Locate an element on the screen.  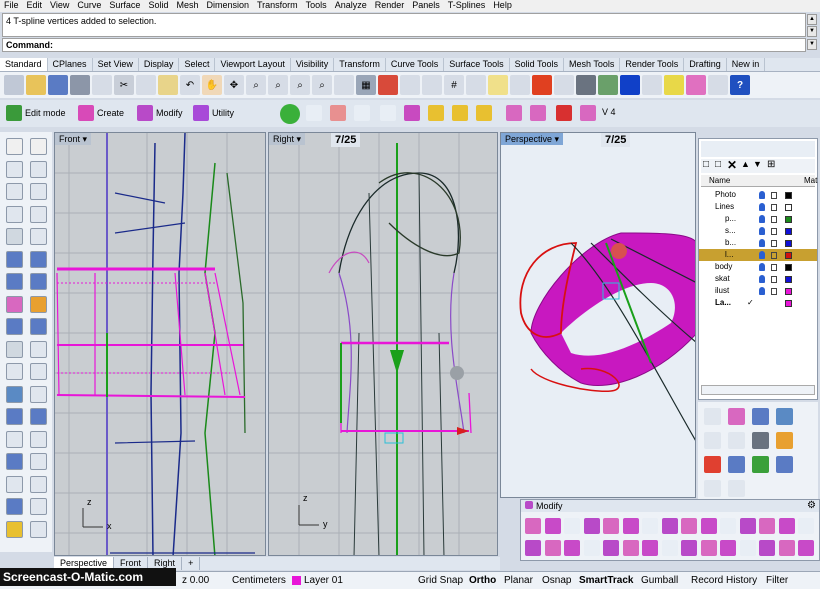
new-sublayer-icon: □ is located at coordinates (718, 164).